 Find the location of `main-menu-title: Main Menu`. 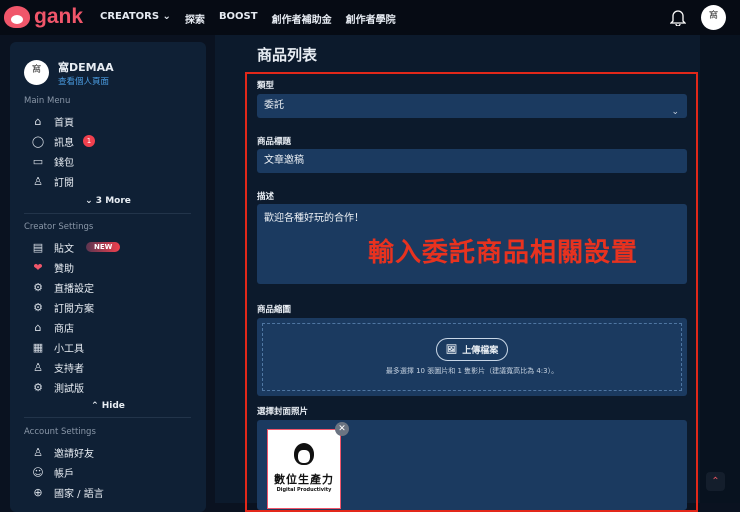

main-menu-title: Main Menu is located at coordinates (47, 101).